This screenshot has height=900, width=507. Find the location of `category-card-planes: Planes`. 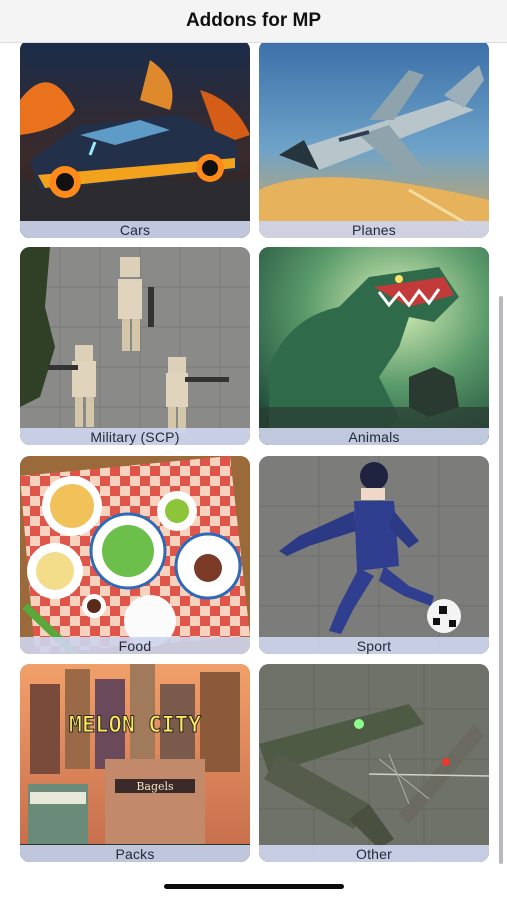

category-card-planes: Planes is located at coordinates (374, 140).